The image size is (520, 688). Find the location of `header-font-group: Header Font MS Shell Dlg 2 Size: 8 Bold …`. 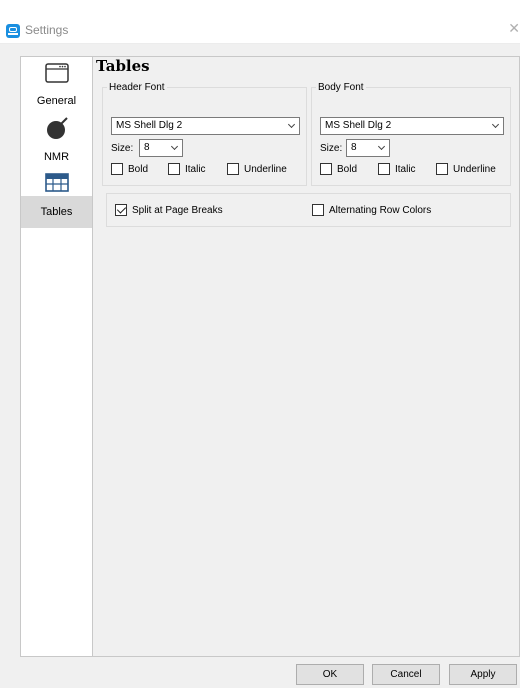

header-font-group: Header Font MS Shell Dlg 2 Size: 8 Bold … is located at coordinates (204, 134).